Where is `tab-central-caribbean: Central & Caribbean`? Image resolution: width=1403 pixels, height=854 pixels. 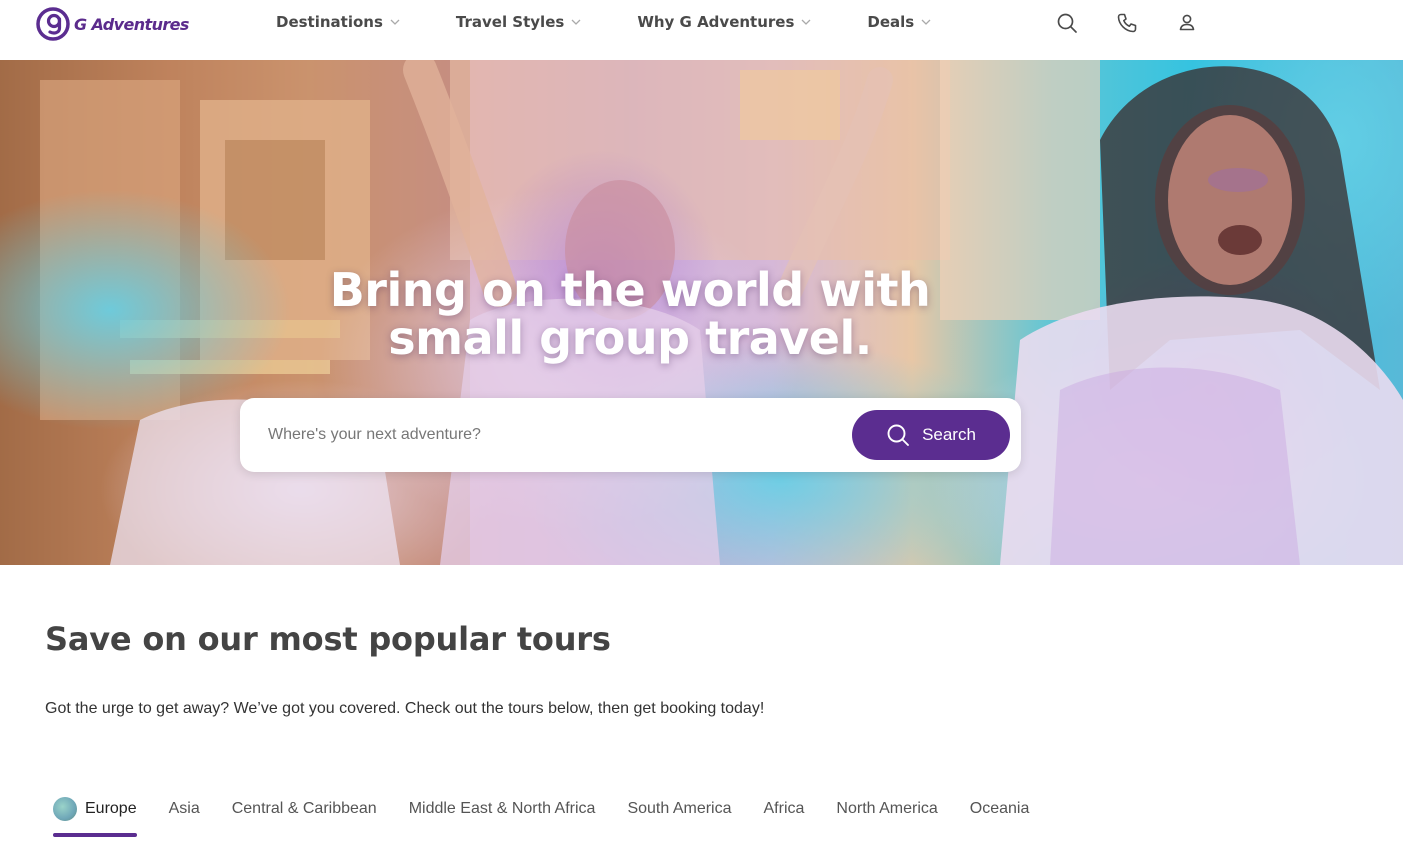
tab-central-caribbean: Central & Caribbean is located at coordinates (304, 809).